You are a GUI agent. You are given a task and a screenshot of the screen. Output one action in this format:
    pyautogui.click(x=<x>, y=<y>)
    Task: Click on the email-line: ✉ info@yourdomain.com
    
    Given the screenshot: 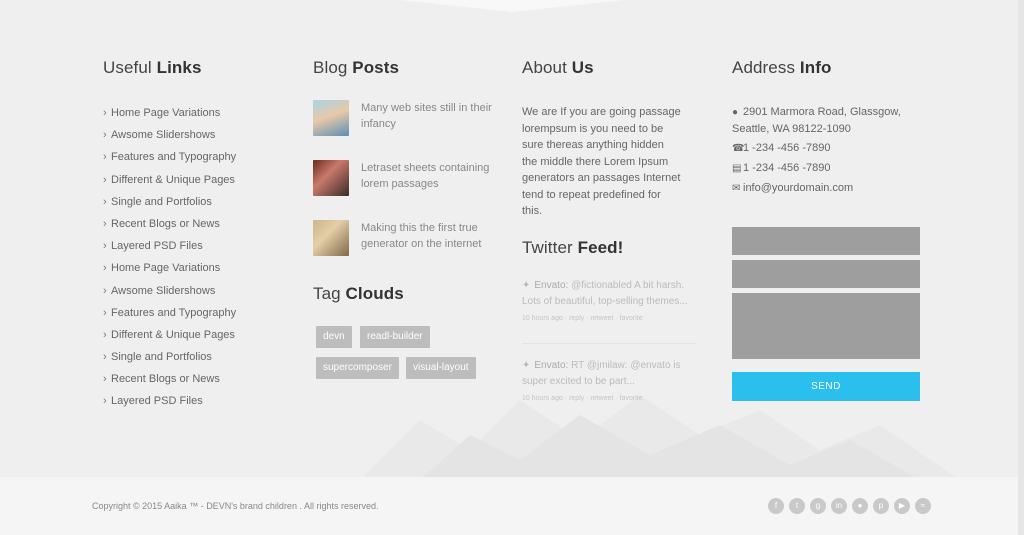 What is the action you would take?
    pyautogui.click(x=827, y=188)
    